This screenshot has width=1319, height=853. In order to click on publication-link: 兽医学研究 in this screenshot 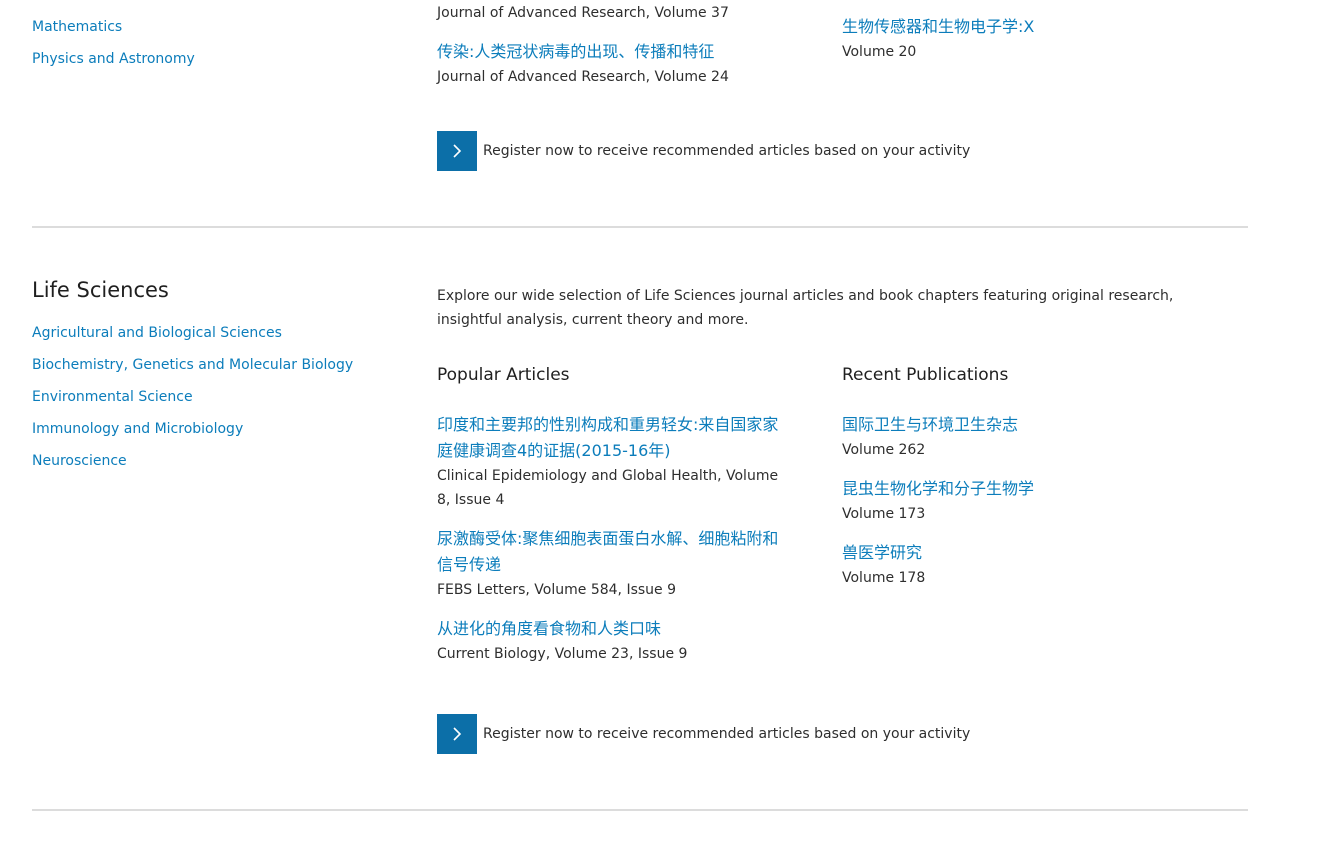, I will do `click(1032, 553)`.